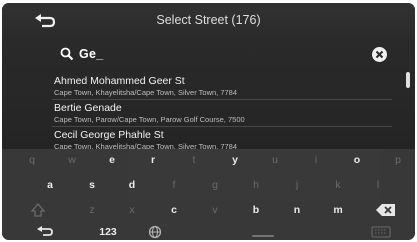  I want to click on key-a: a, so click(50, 185).